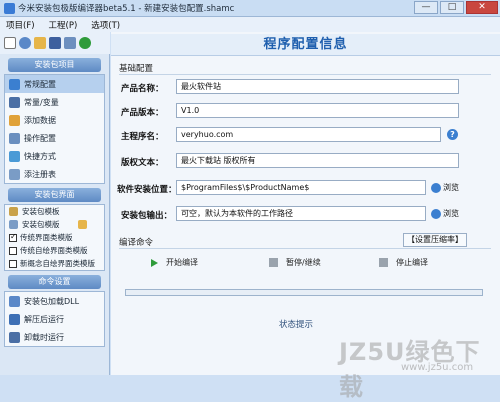  What do you see at coordinates (301, 187) in the screenshot?
I see `install-path-field: $ProgramFiles$\$ProductName$` at bounding box center [301, 187].